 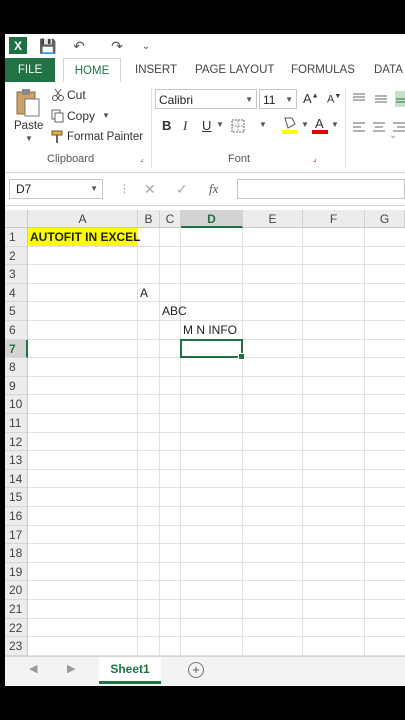 I want to click on row-header-16: 16, so click(x=16, y=516).